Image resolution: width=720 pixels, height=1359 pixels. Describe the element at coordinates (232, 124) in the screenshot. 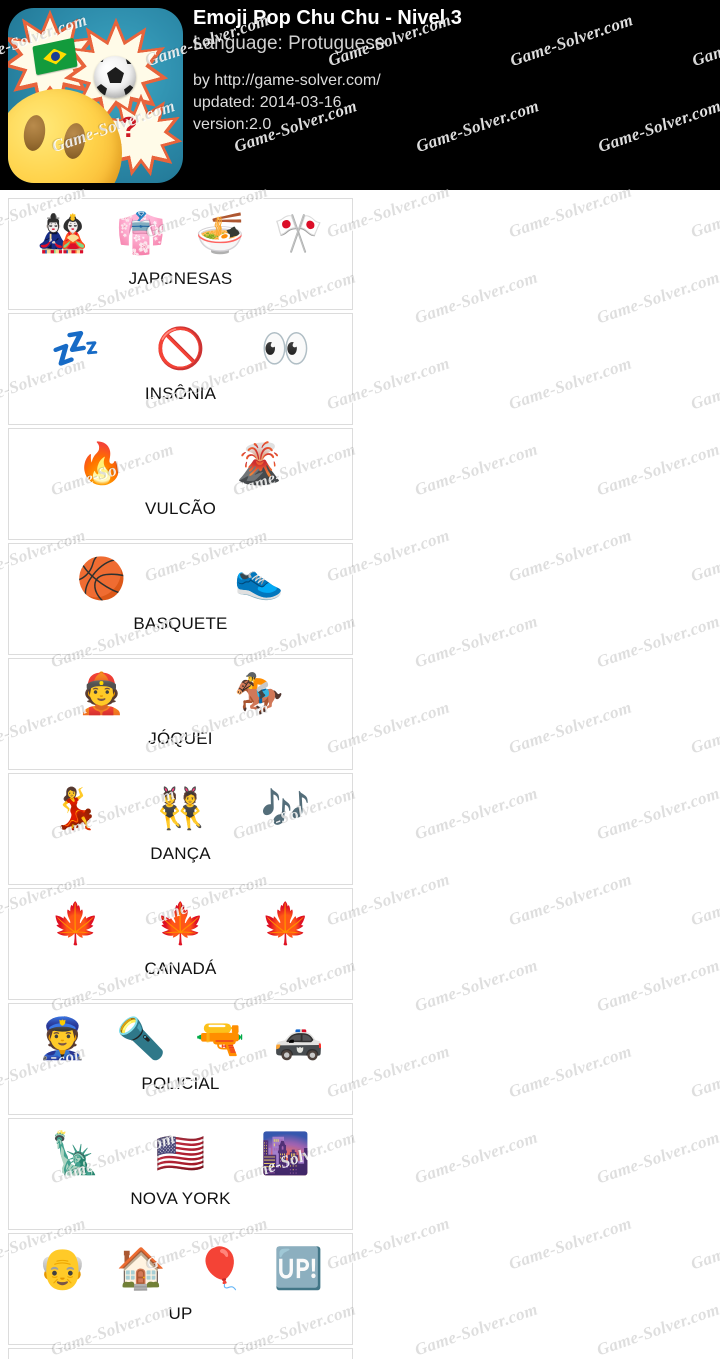

I see `version-line: version:2.0` at that location.